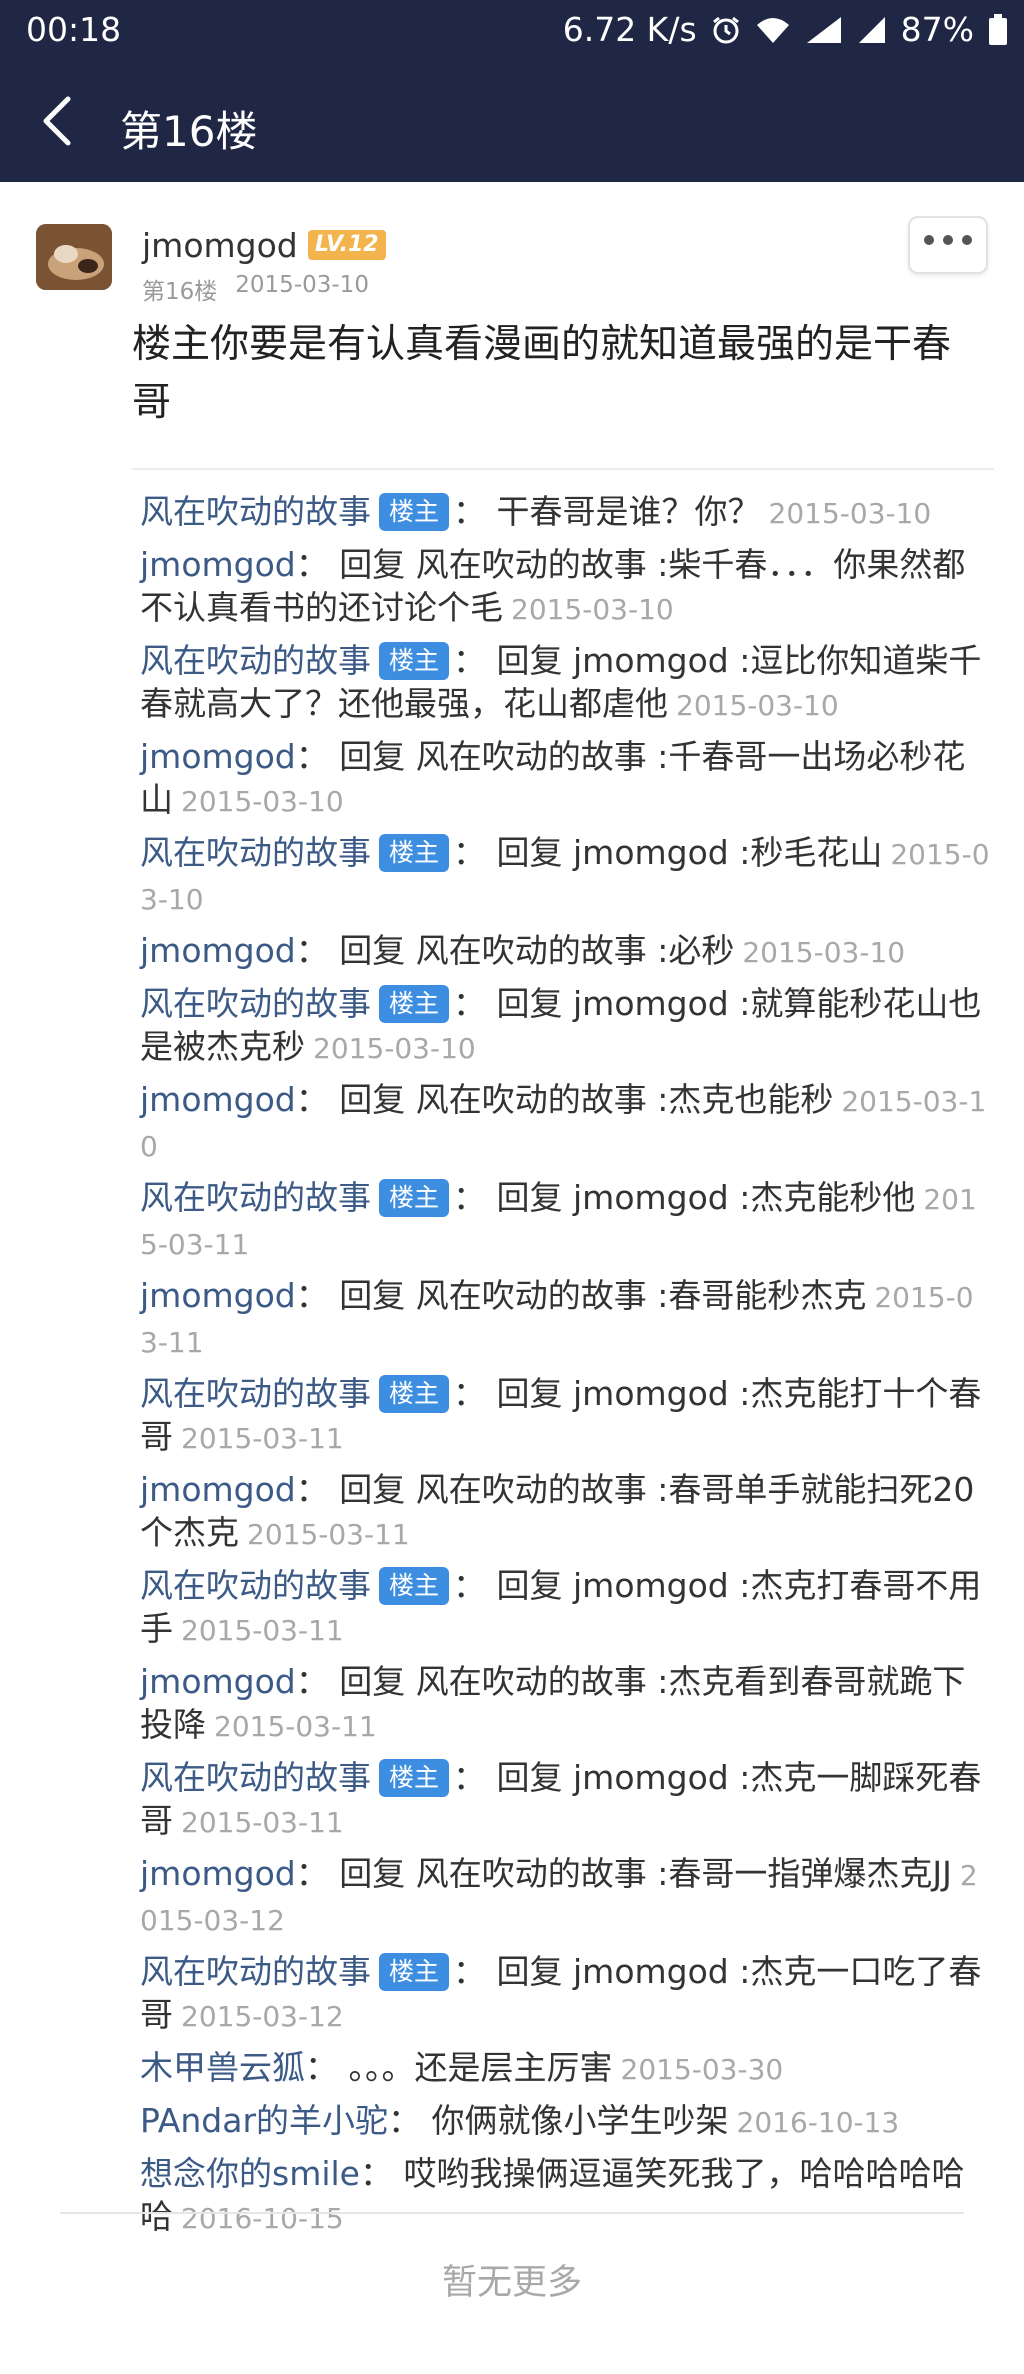 The width and height of the screenshot is (1024, 2374). What do you see at coordinates (645, 1873) in the screenshot?
I see `reply-text: 回复 风在吹动的故事 :春哥一指弹爆杰克JJ` at bounding box center [645, 1873].